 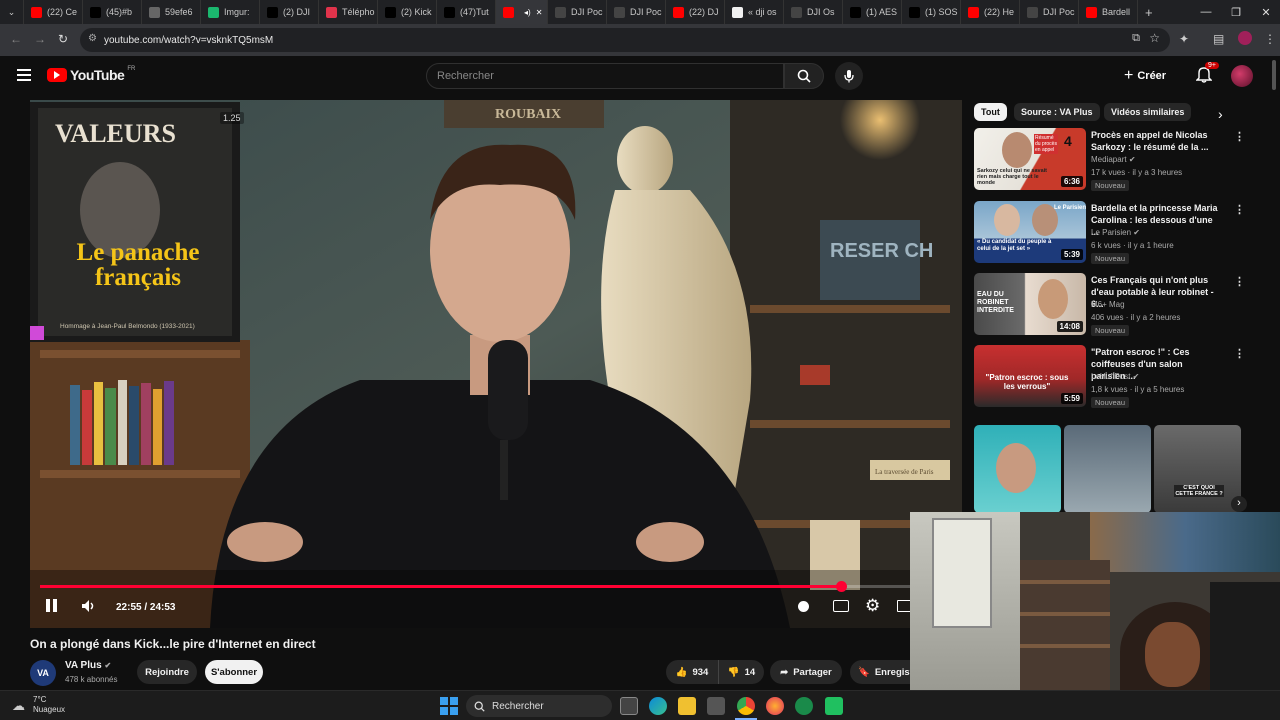 I want to click on recommendation-channel: M6+ Mag, so click(x=1108, y=304).